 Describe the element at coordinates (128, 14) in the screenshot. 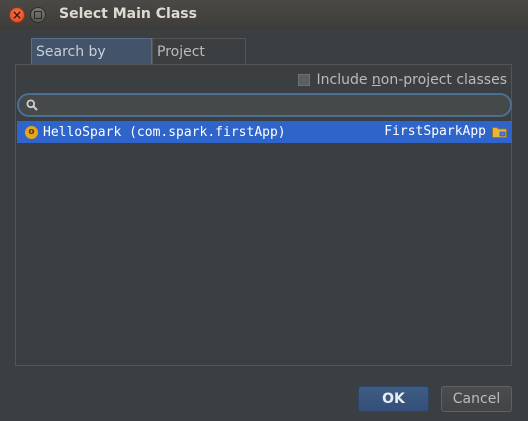

I see `window-title: Select Main Class` at that location.